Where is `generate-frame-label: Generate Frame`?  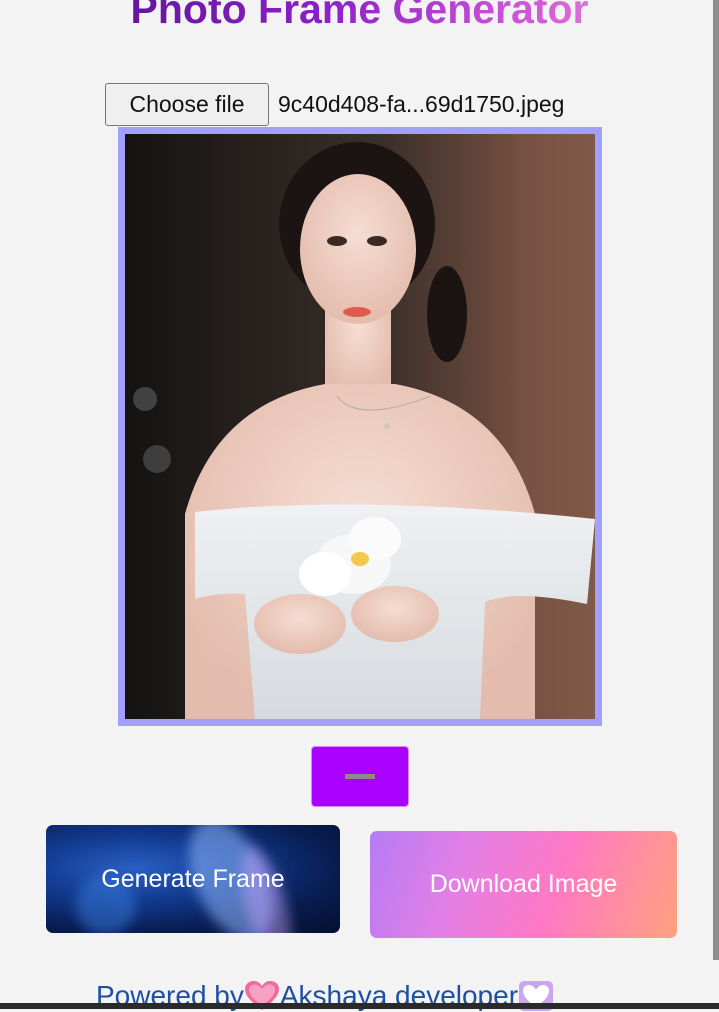
generate-frame-label: Generate Frame is located at coordinates (193, 878).